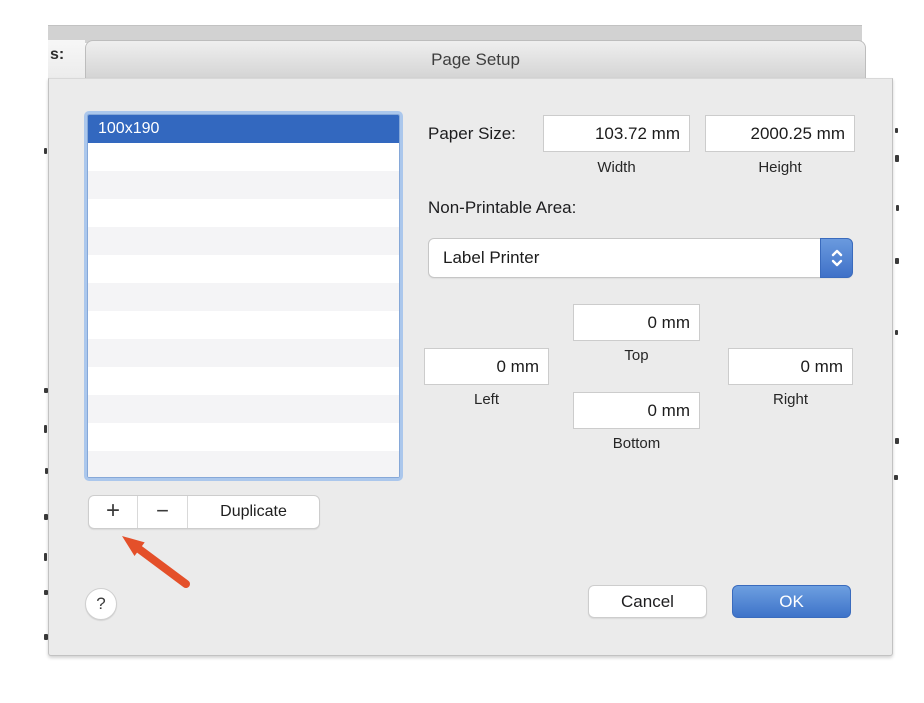 The width and height of the screenshot is (924, 703). I want to click on margin-bottom-input, so click(636, 410).